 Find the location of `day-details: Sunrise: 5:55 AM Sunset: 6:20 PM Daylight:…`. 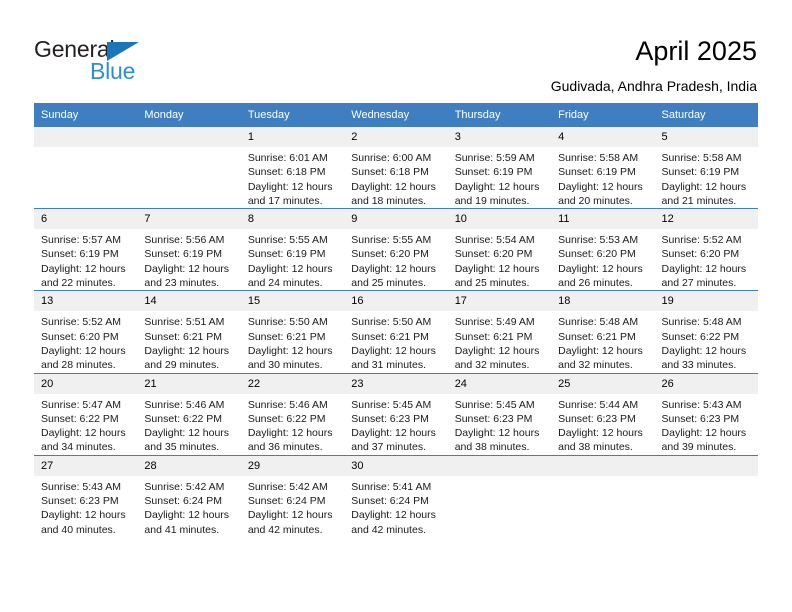

day-details: Sunrise: 5:55 AM Sunset: 6:20 PM Daylight:… is located at coordinates (395, 259).